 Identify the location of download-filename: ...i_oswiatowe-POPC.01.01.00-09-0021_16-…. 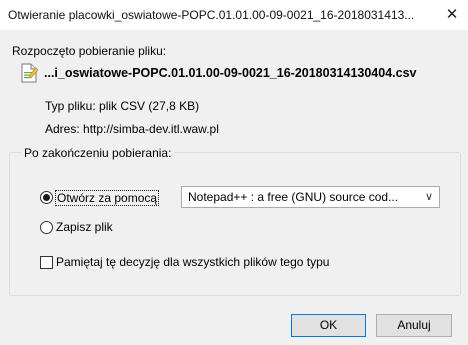
(230, 73).